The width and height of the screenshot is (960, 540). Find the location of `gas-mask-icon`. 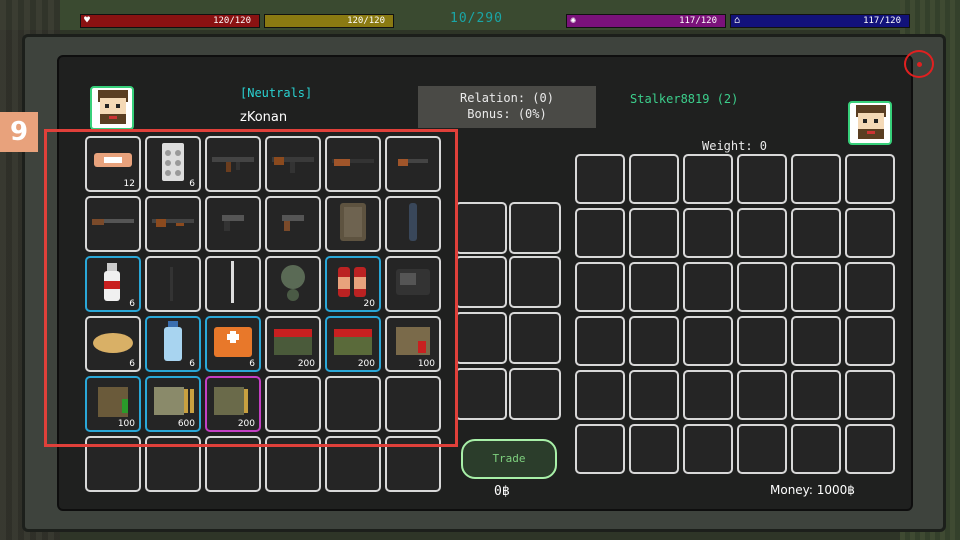

gas-mask-icon is located at coordinates (293, 284).